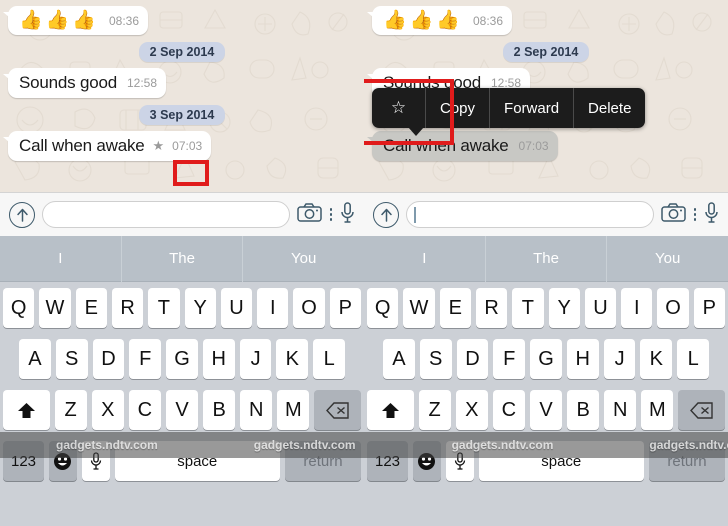 The height and width of the screenshot is (526, 728). Describe the element at coordinates (68, 82) in the screenshot. I see `message-text: Sounds good` at that location.